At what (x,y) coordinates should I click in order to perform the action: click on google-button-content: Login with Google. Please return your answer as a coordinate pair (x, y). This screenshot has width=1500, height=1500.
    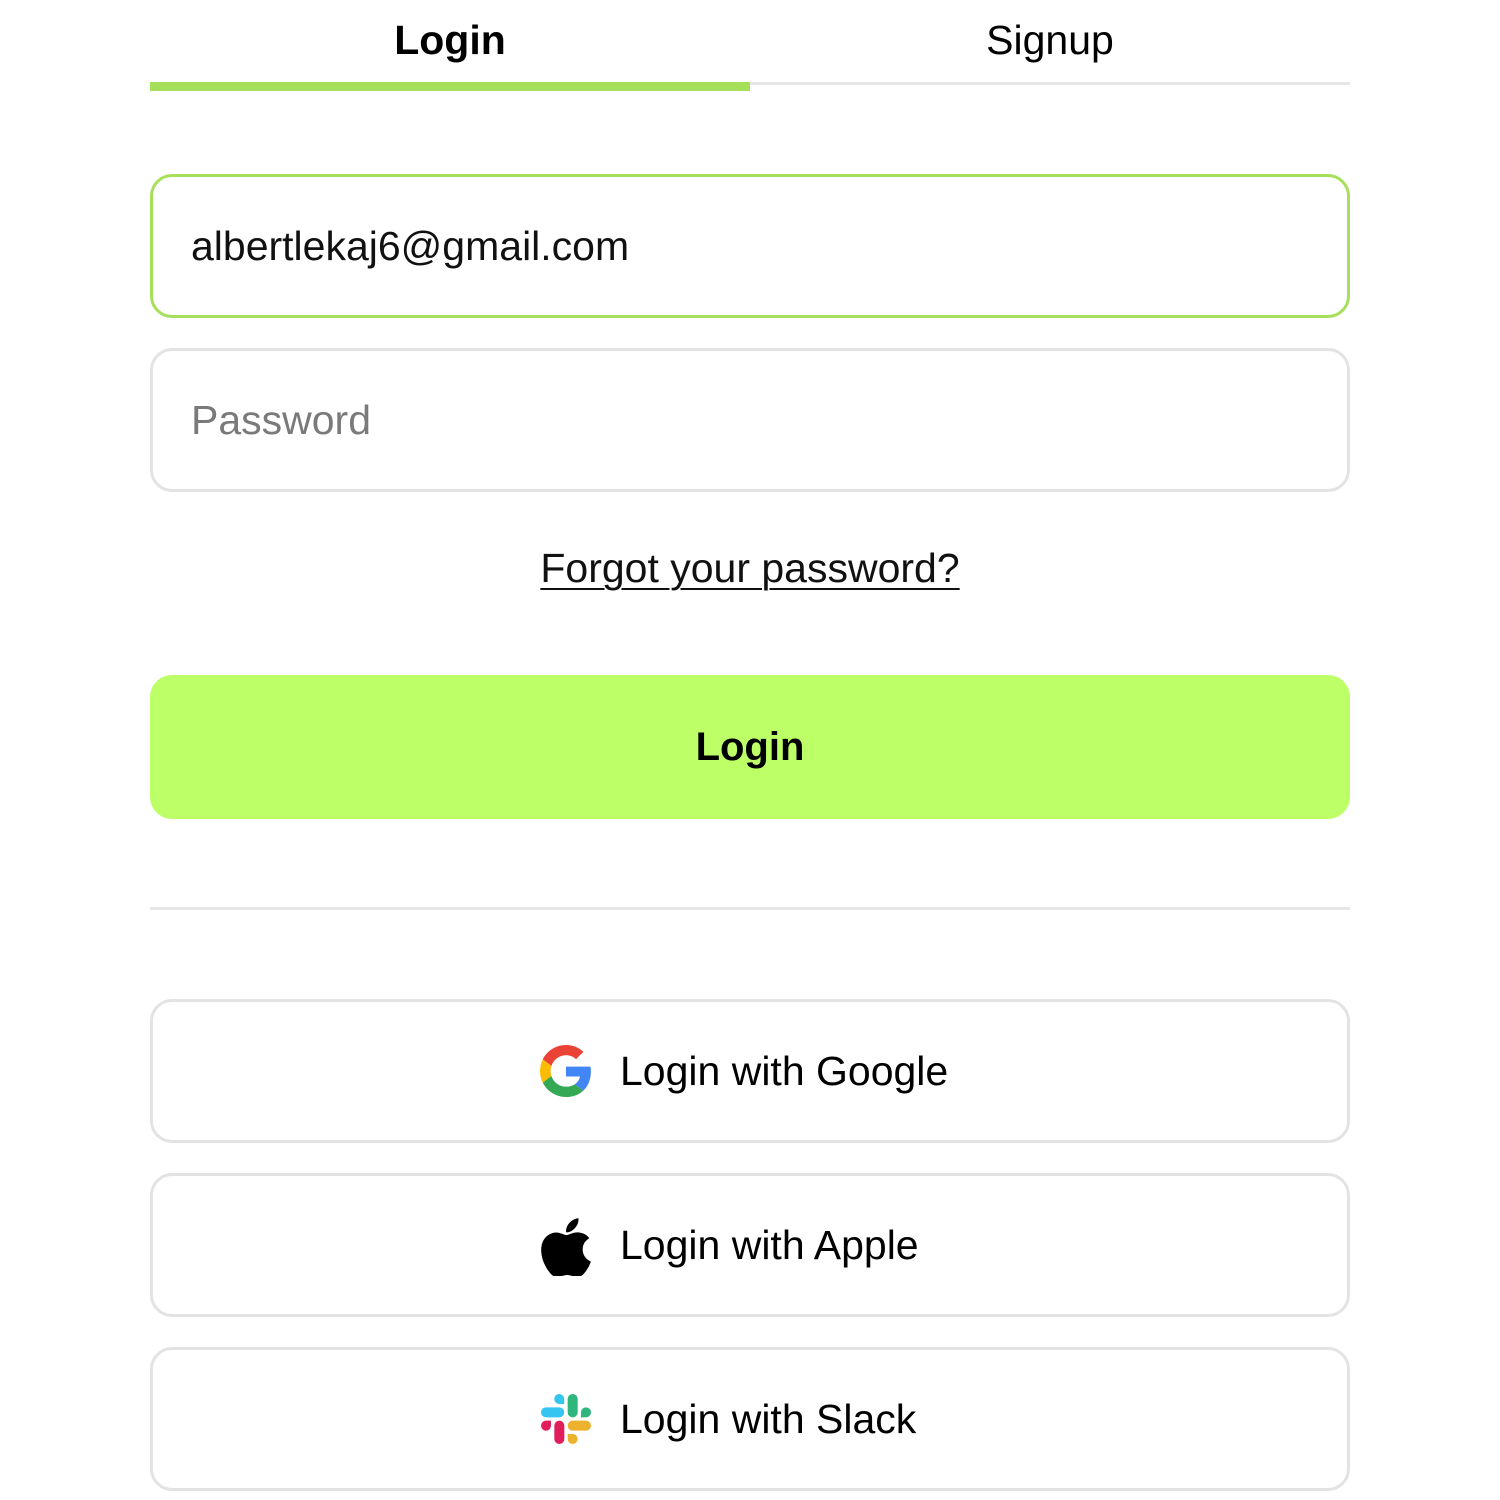
    Looking at the image, I should click on (743, 1071).